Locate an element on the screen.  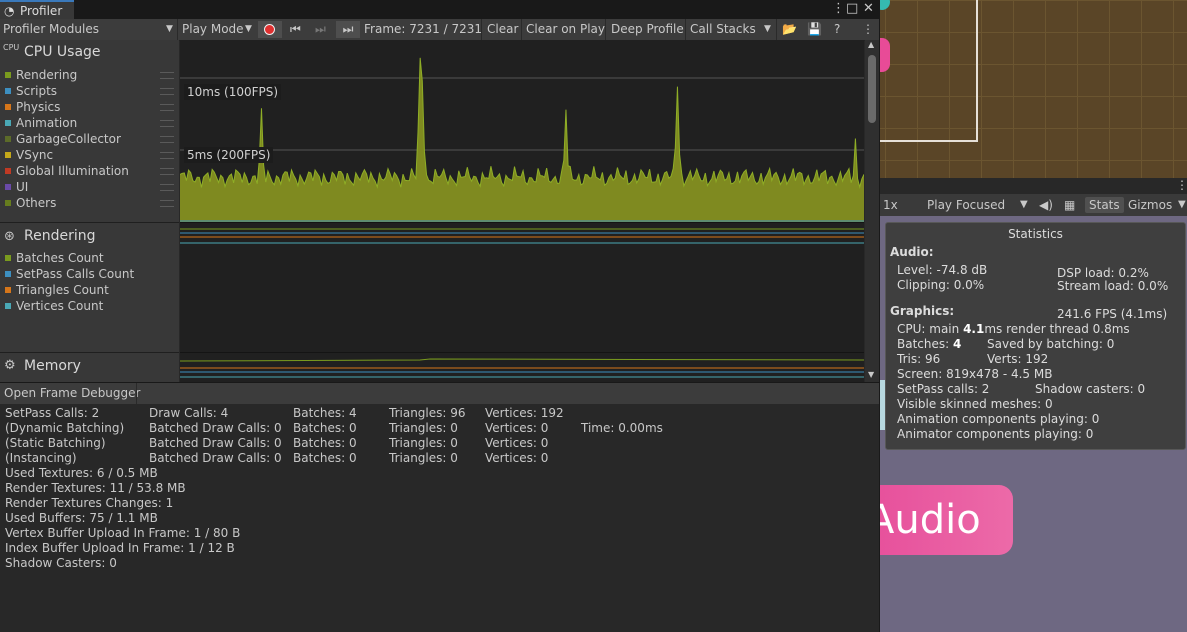
call-stacks-button: Call Stacks is located at coordinates (723, 29).